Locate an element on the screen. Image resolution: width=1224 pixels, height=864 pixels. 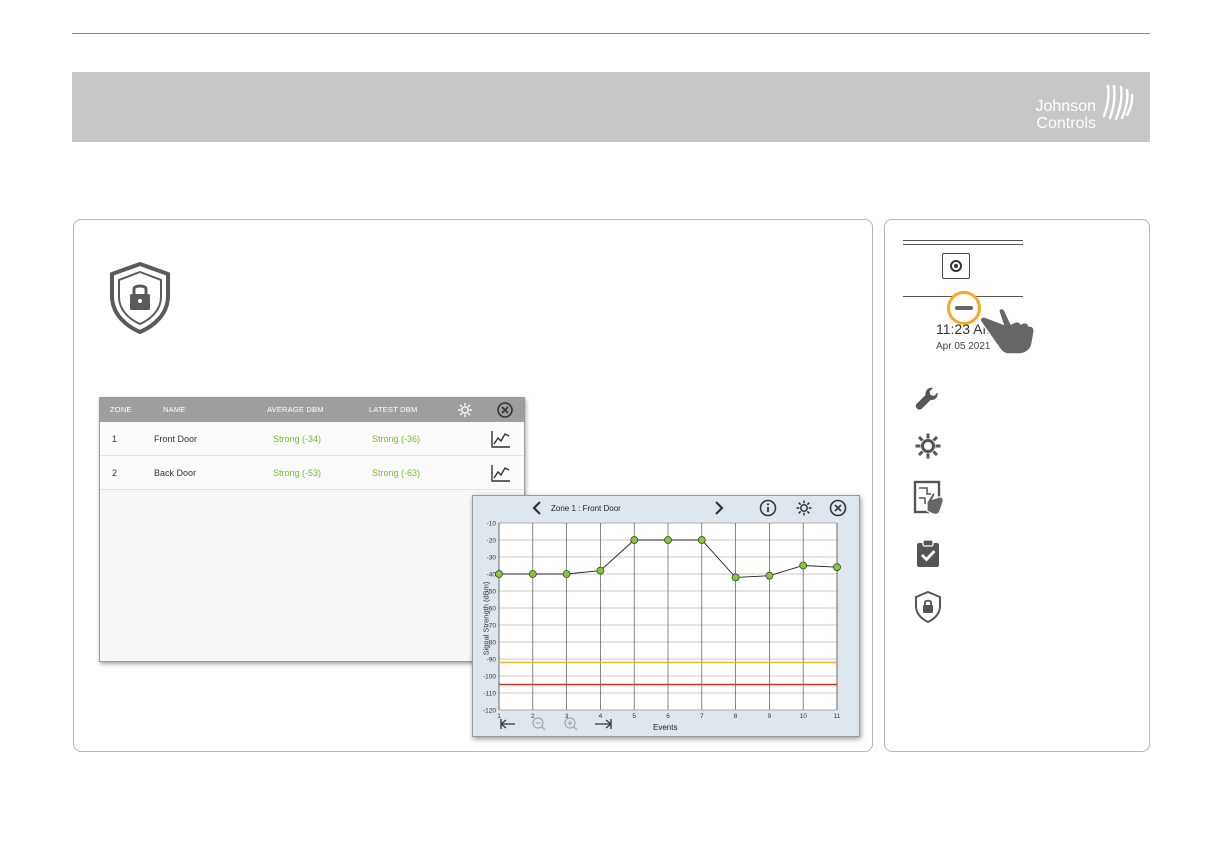
x-tick-label: 7 is located at coordinates (702, 716).